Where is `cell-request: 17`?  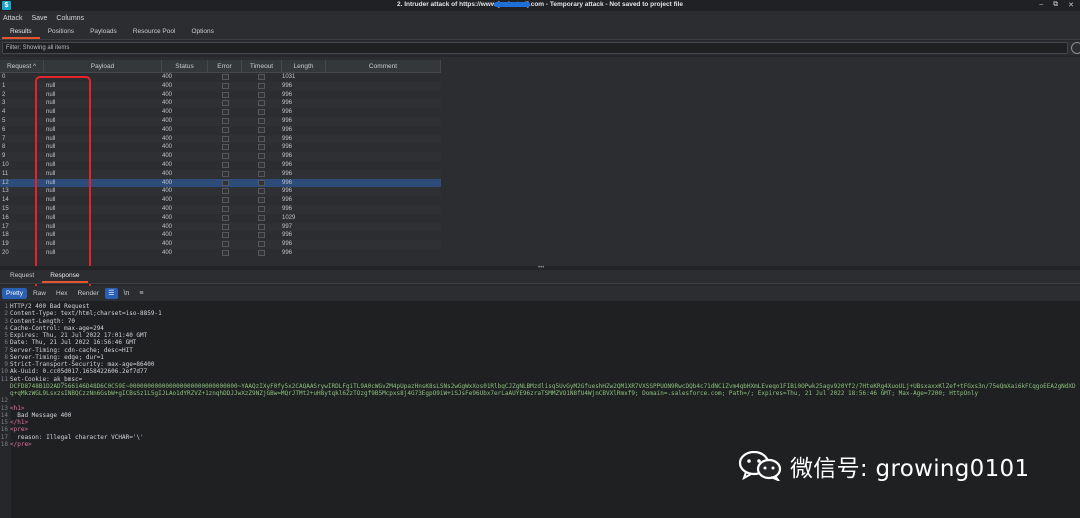 cell-request: 17 is located at coordinates (5, 226).